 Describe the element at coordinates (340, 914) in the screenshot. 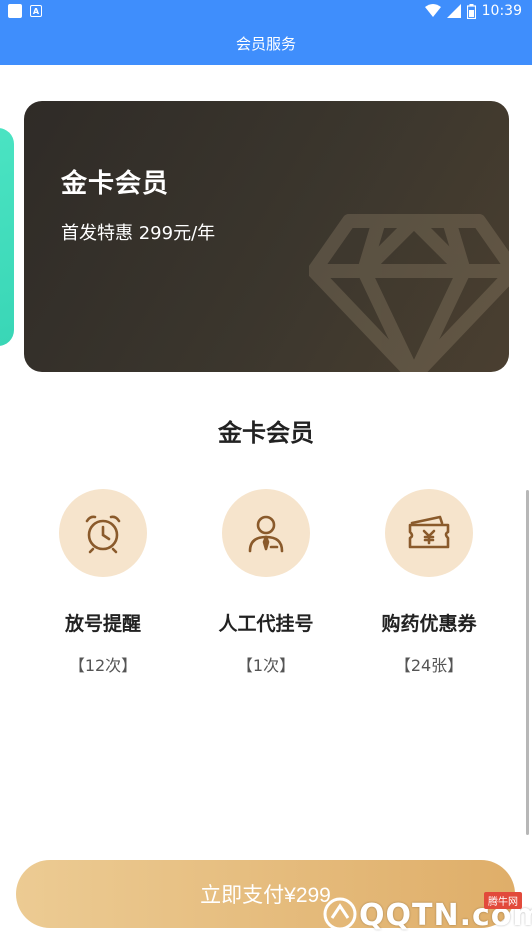

I see `watermark-figure-icon` at that location.